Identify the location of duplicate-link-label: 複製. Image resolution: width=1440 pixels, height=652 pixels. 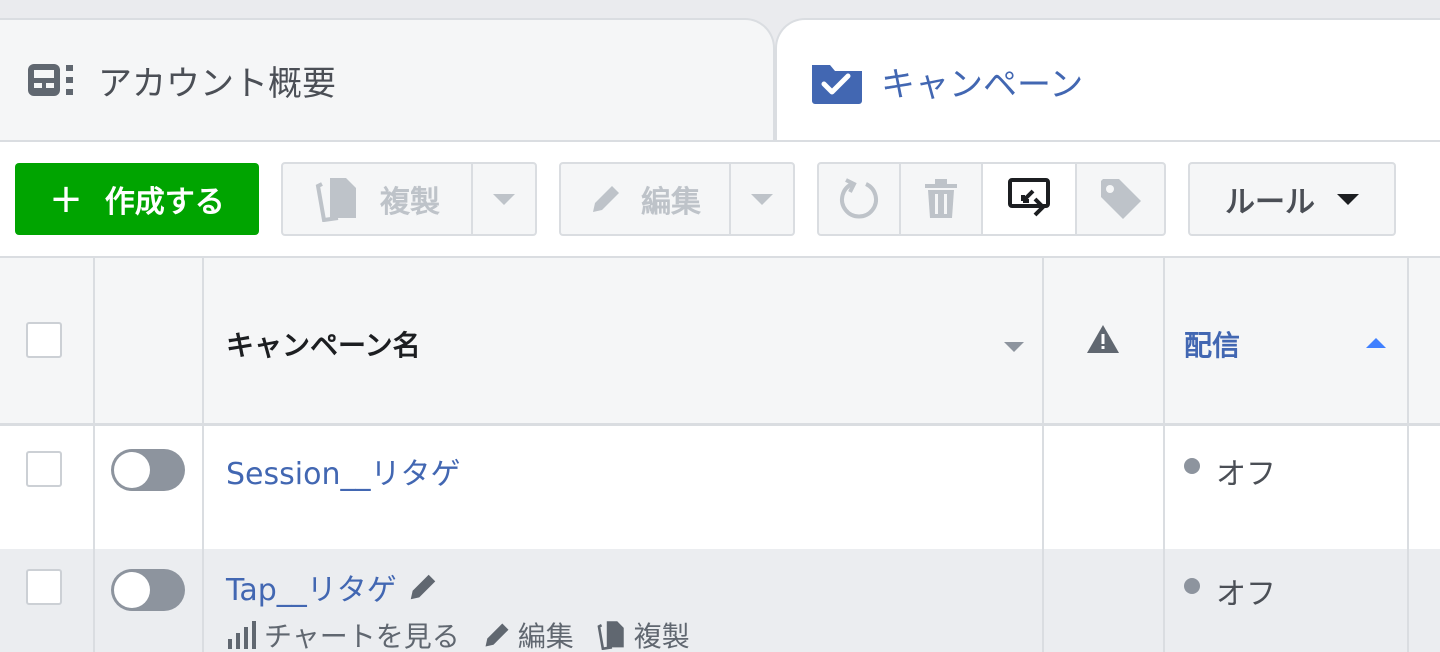
(661, 636).